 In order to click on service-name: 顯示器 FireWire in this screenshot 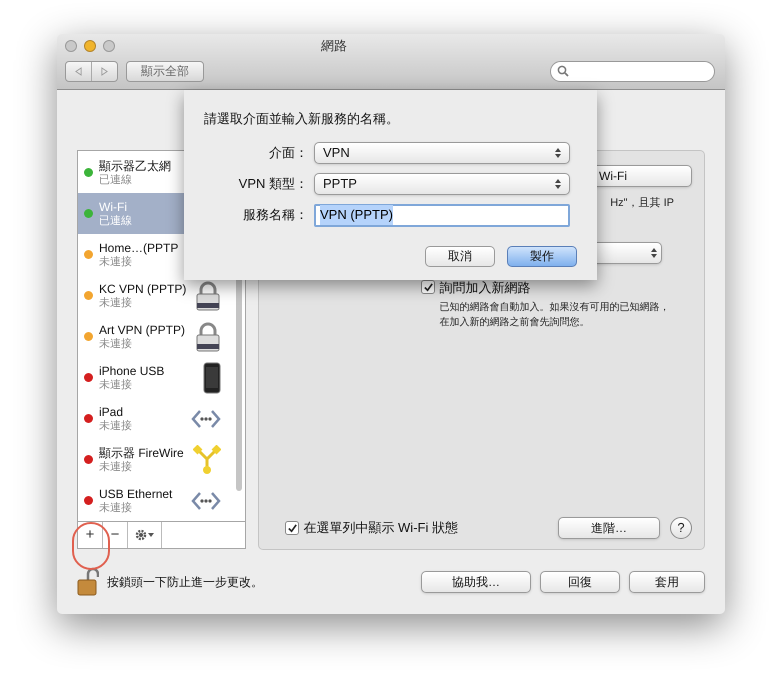, I will do `click(142, 453)`.